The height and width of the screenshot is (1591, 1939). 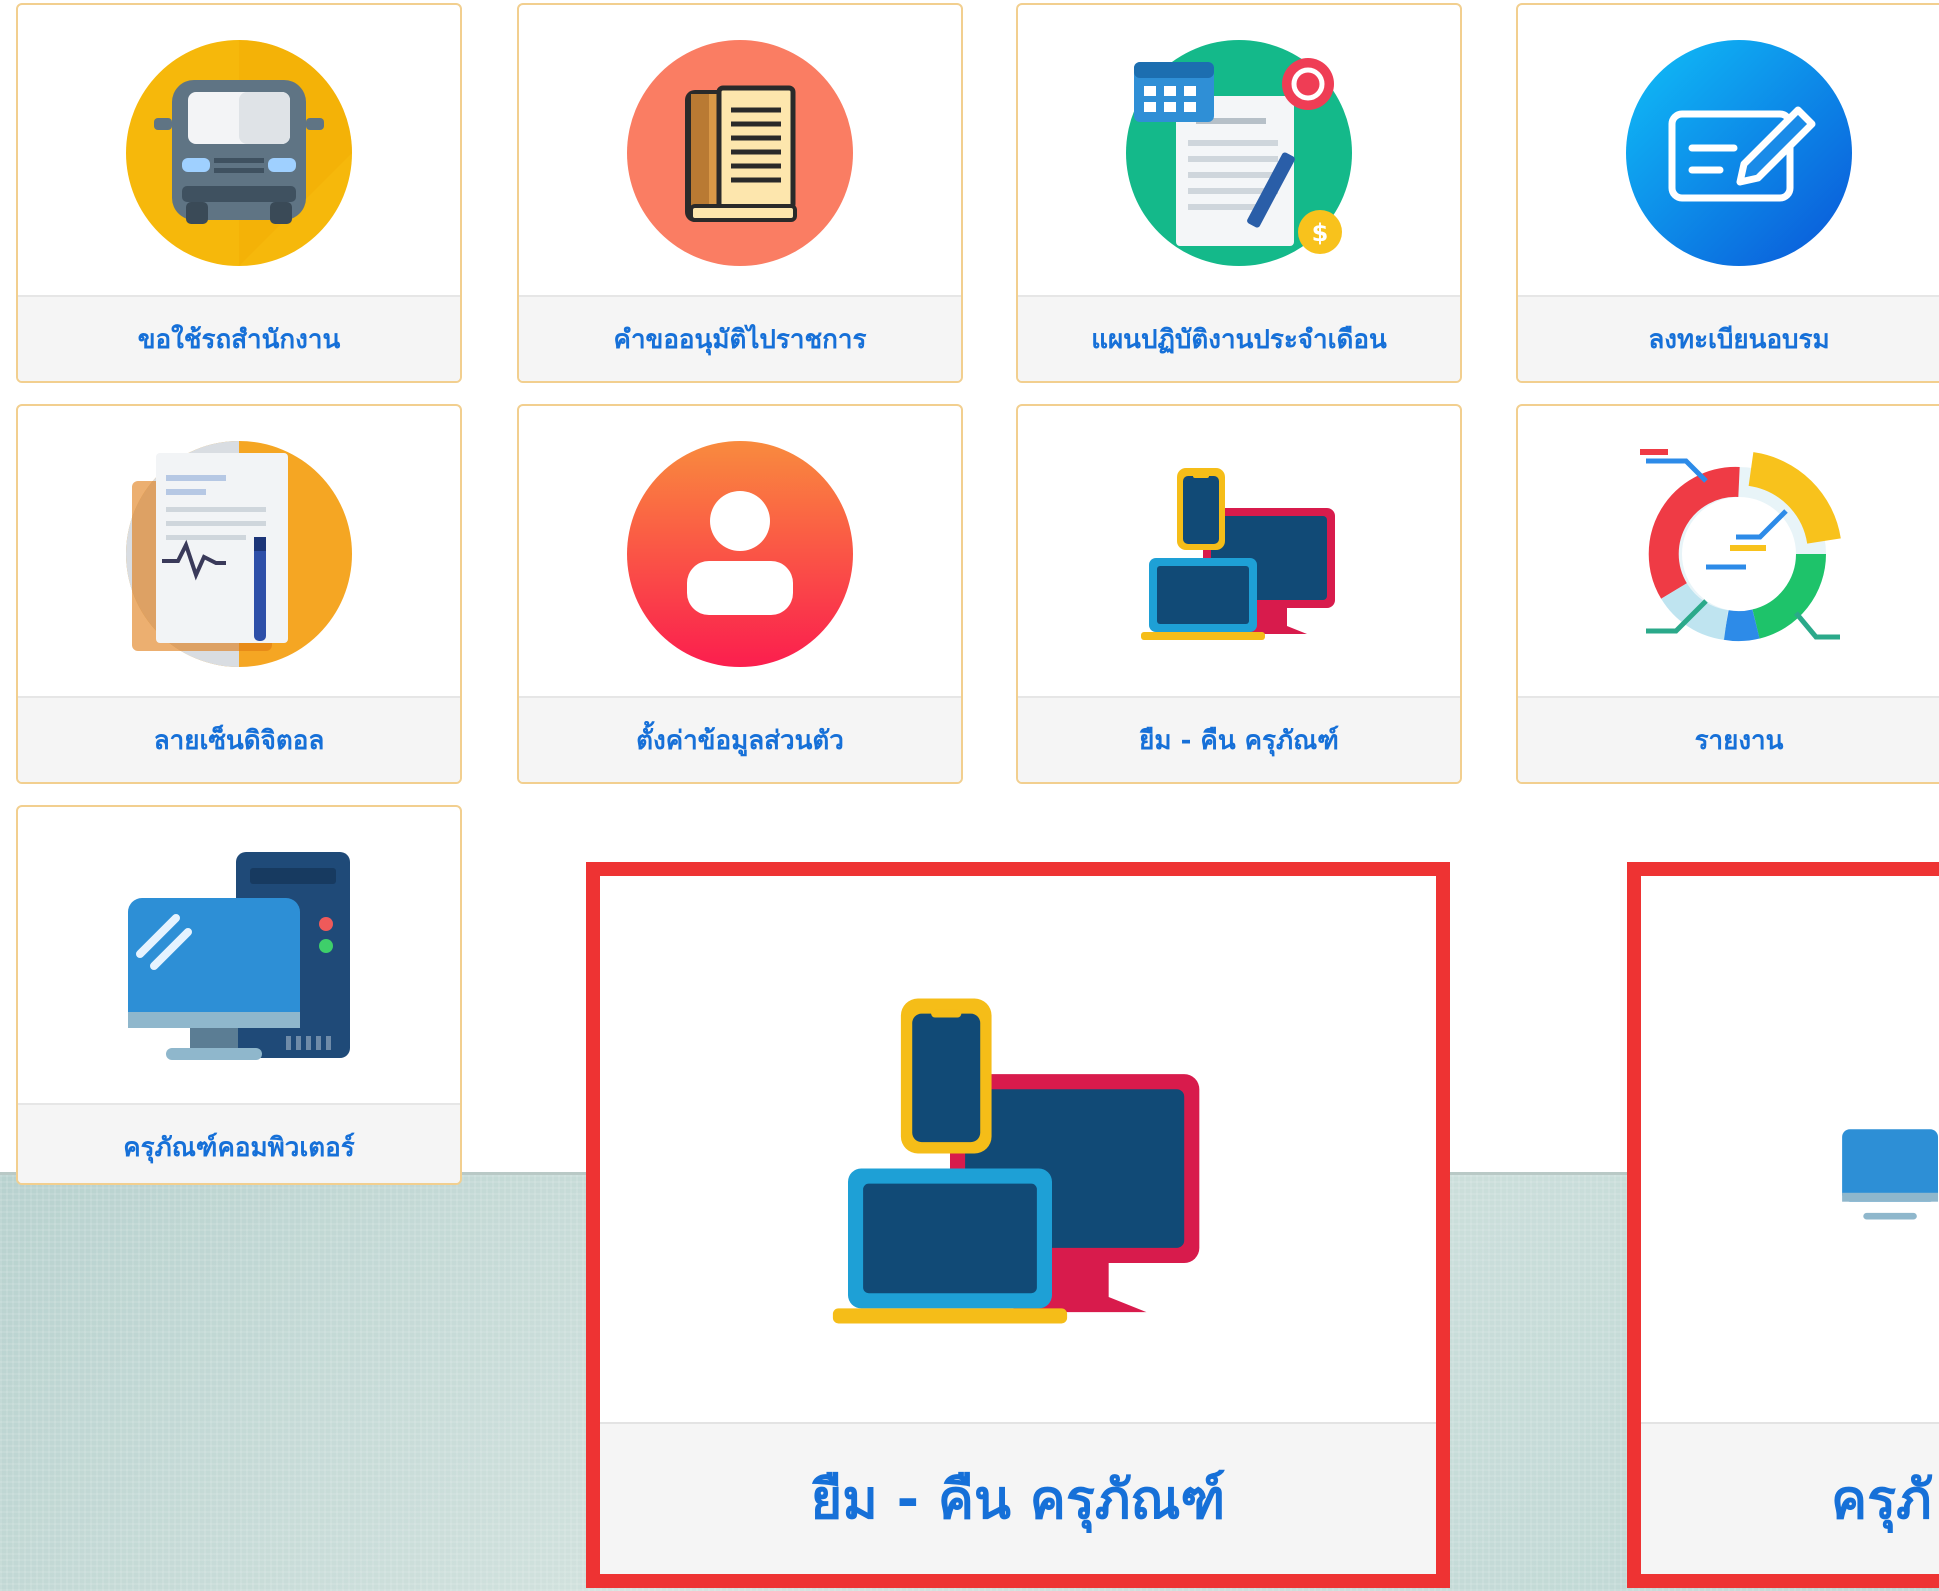 I want to click on zoom-icon-area, so click(x=1790, y=1161).